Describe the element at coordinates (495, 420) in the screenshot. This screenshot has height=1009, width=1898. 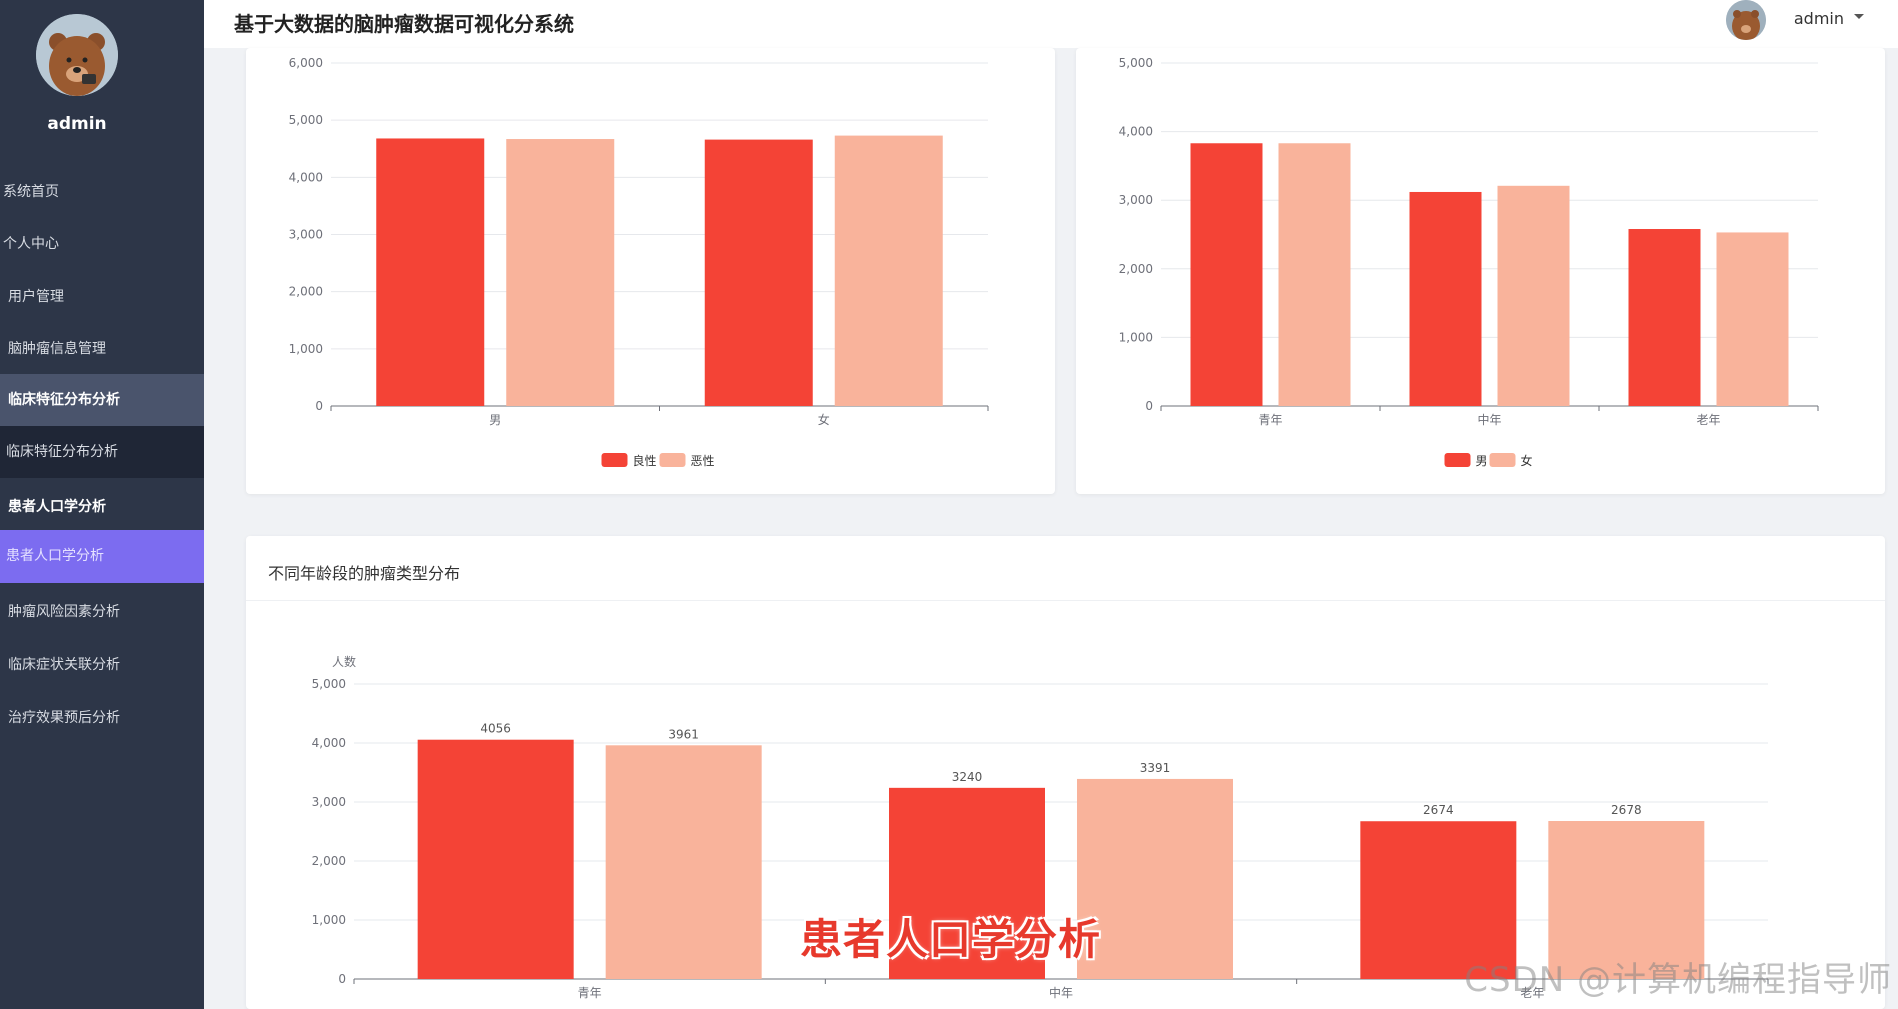
I see `x-tick-label: 男` at that location.